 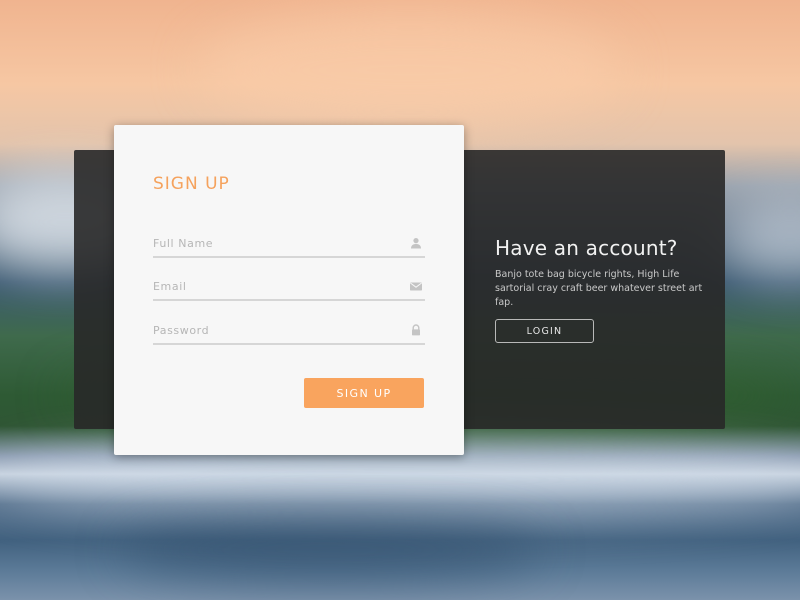 What do you see at coordinates (416, 330) in the screenshot?
I see `lock-icon` at bounding box center [416, 330].